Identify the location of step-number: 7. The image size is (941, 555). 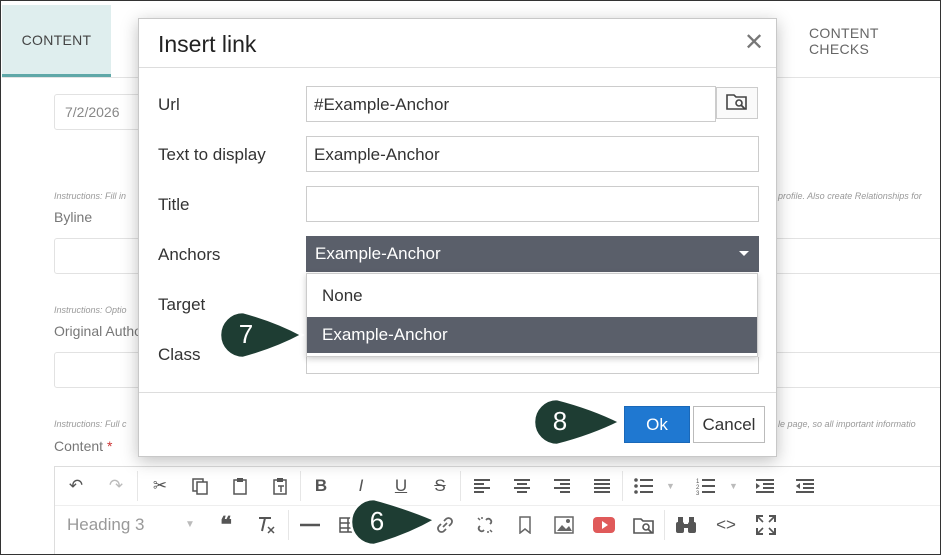
(246, 333).